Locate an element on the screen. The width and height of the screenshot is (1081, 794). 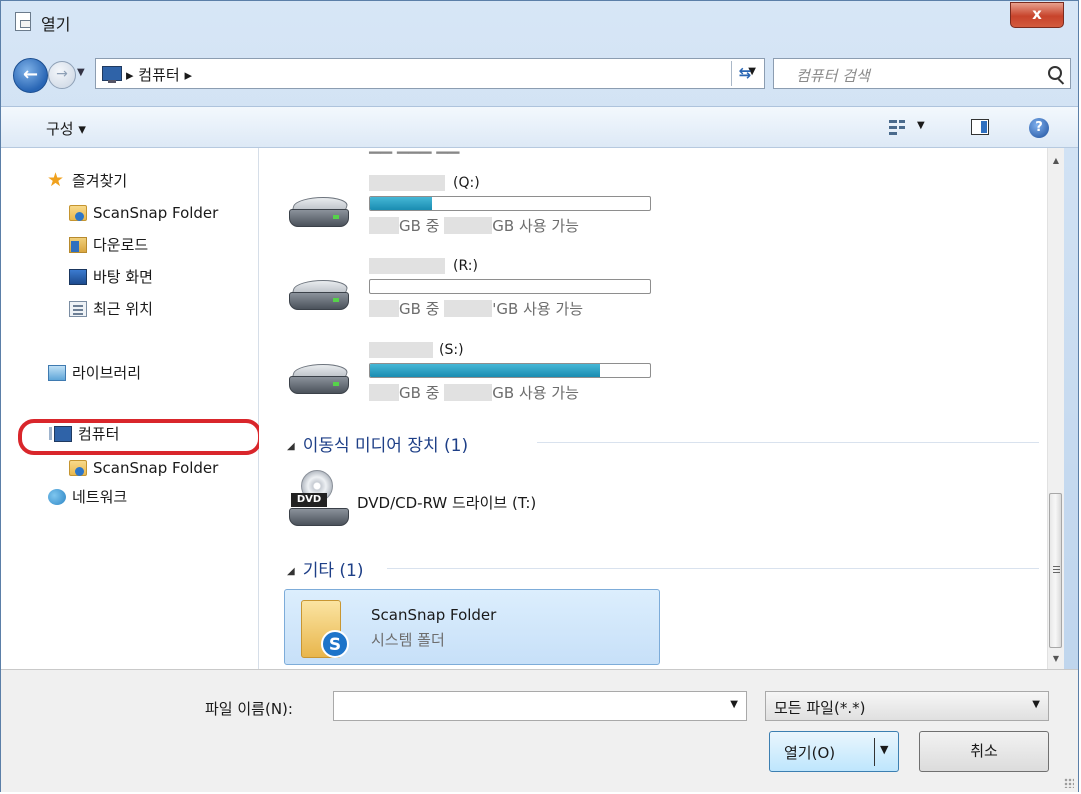
item-type: 시스템 폴더 is located at coordinates (408, 640).